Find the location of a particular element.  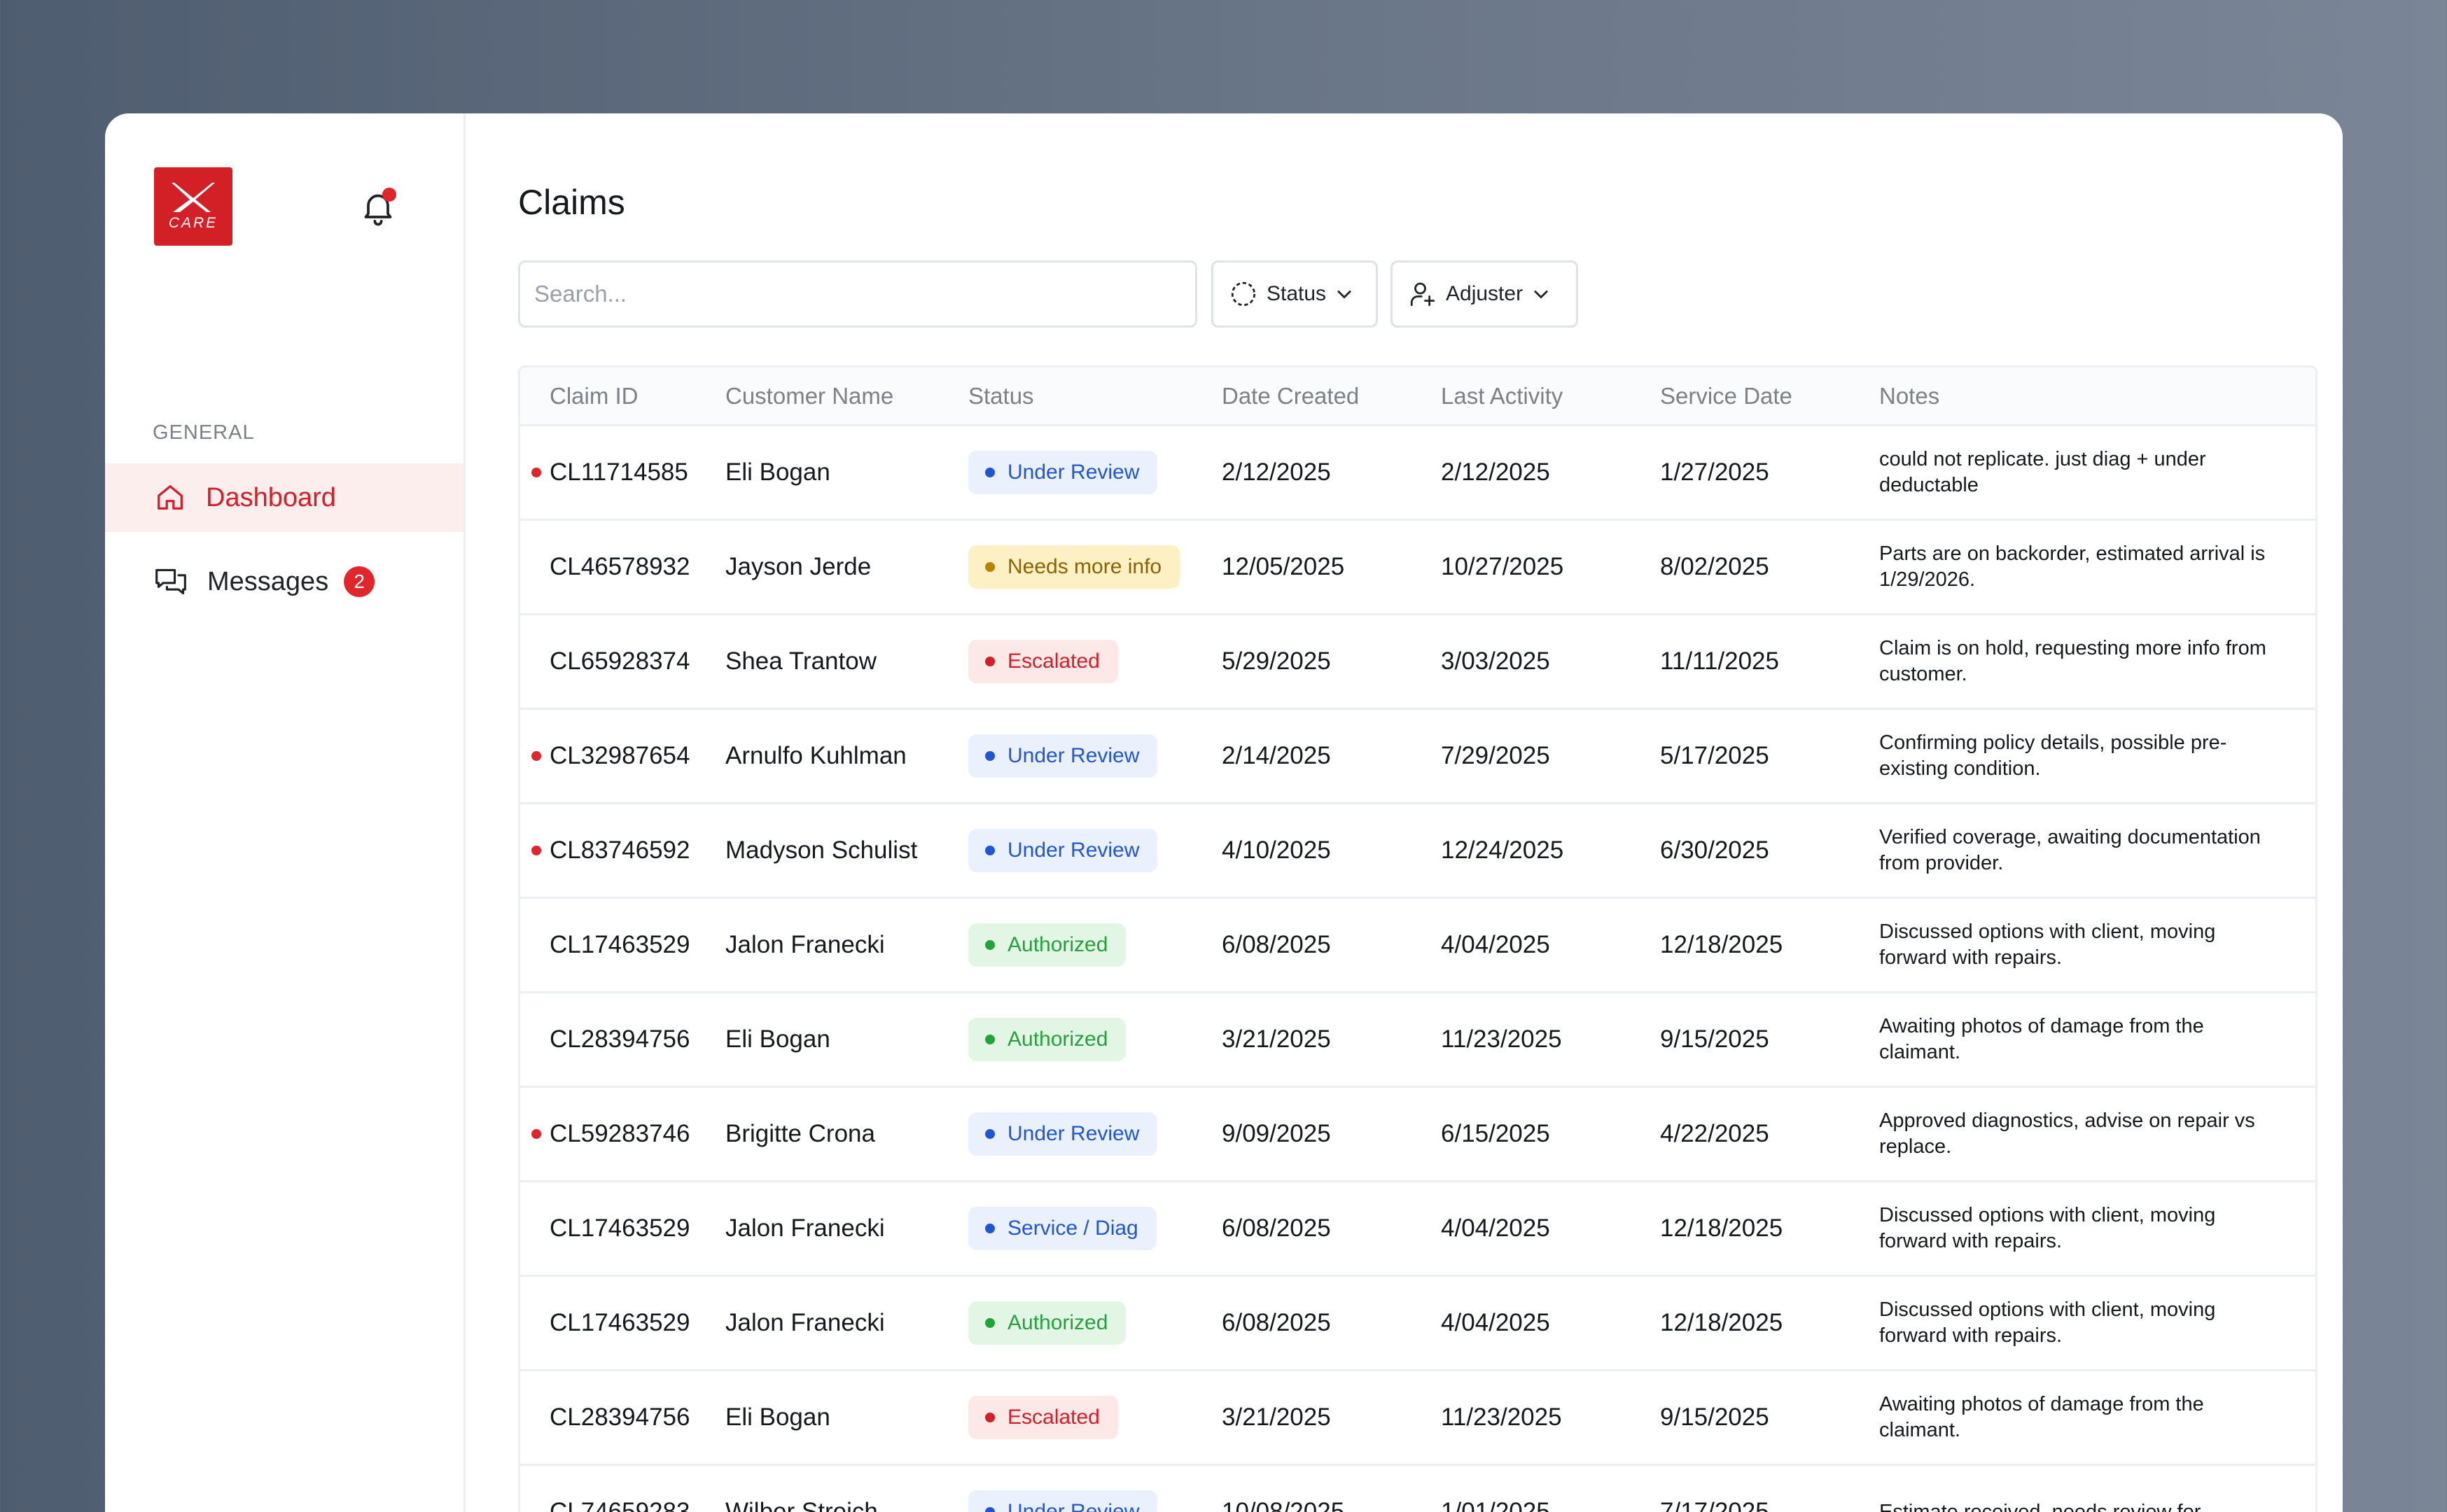

service-date: 6/30/2025 is located at coordinates (1769, 851).